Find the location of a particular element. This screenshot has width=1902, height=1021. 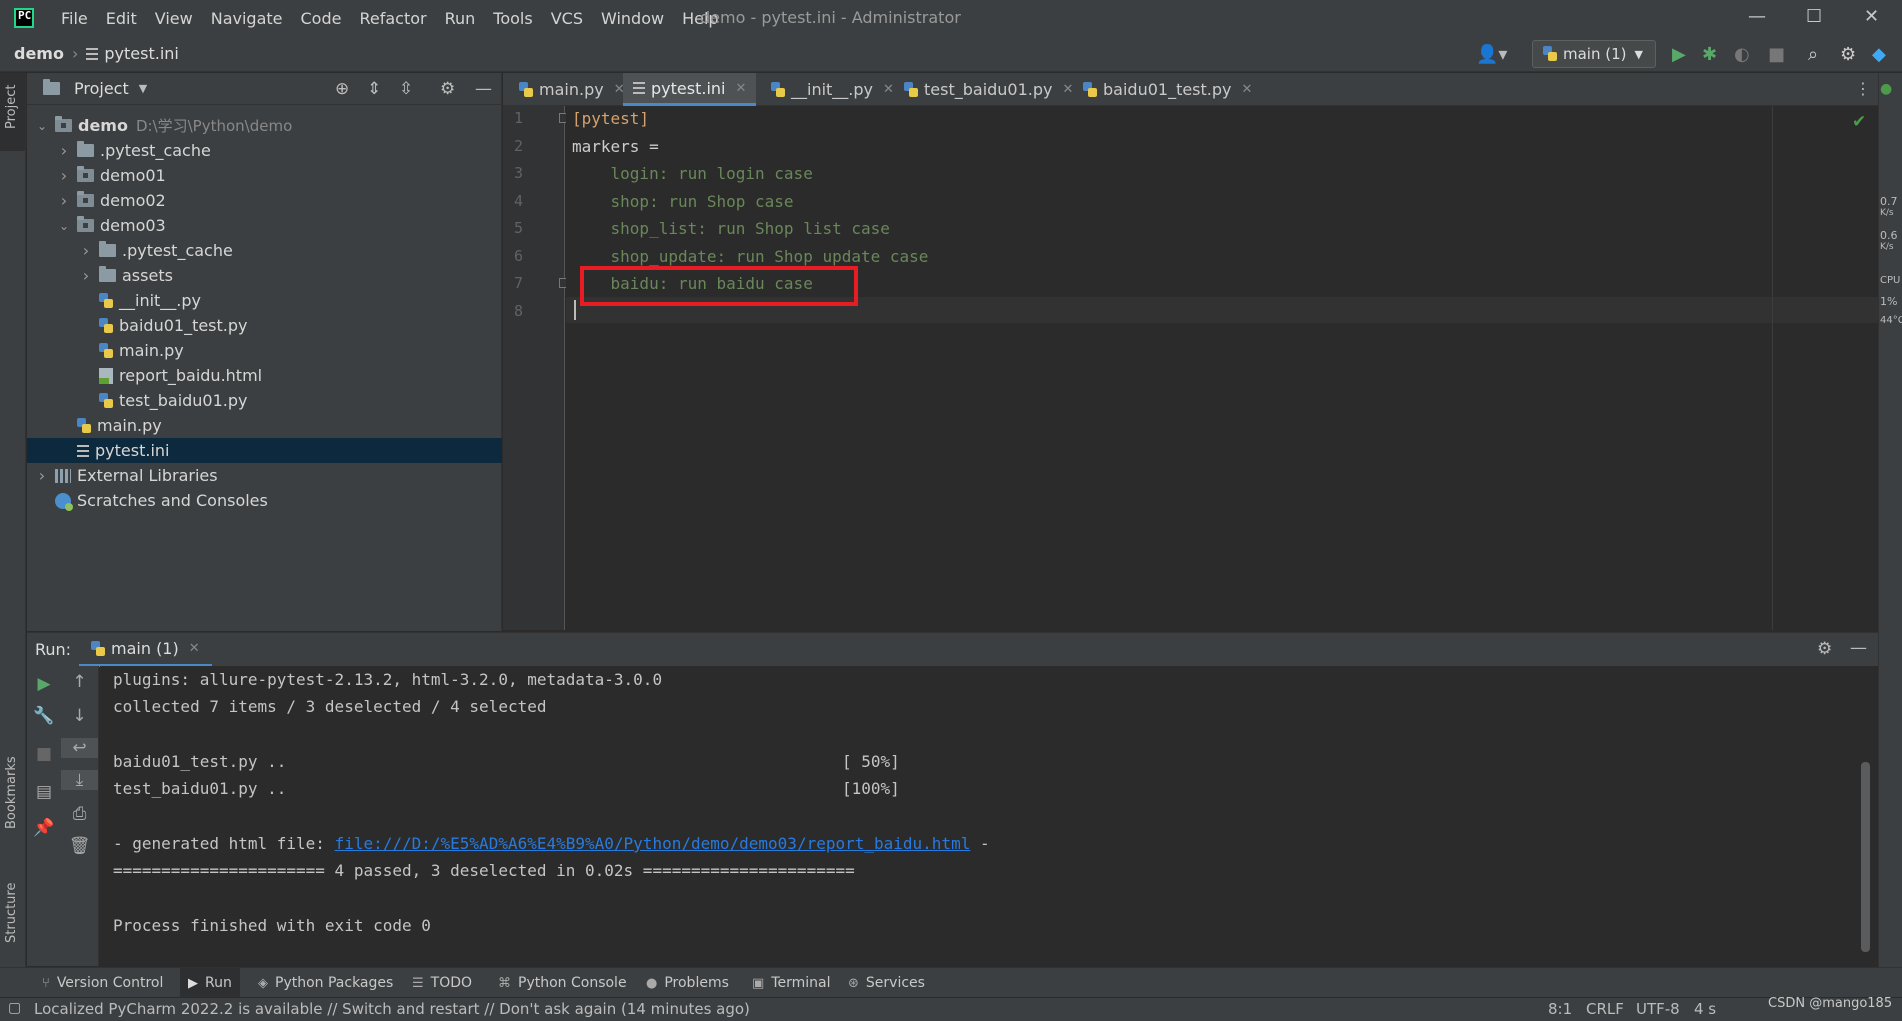

project-tool-label: Project is located at coordinates (11, 107).